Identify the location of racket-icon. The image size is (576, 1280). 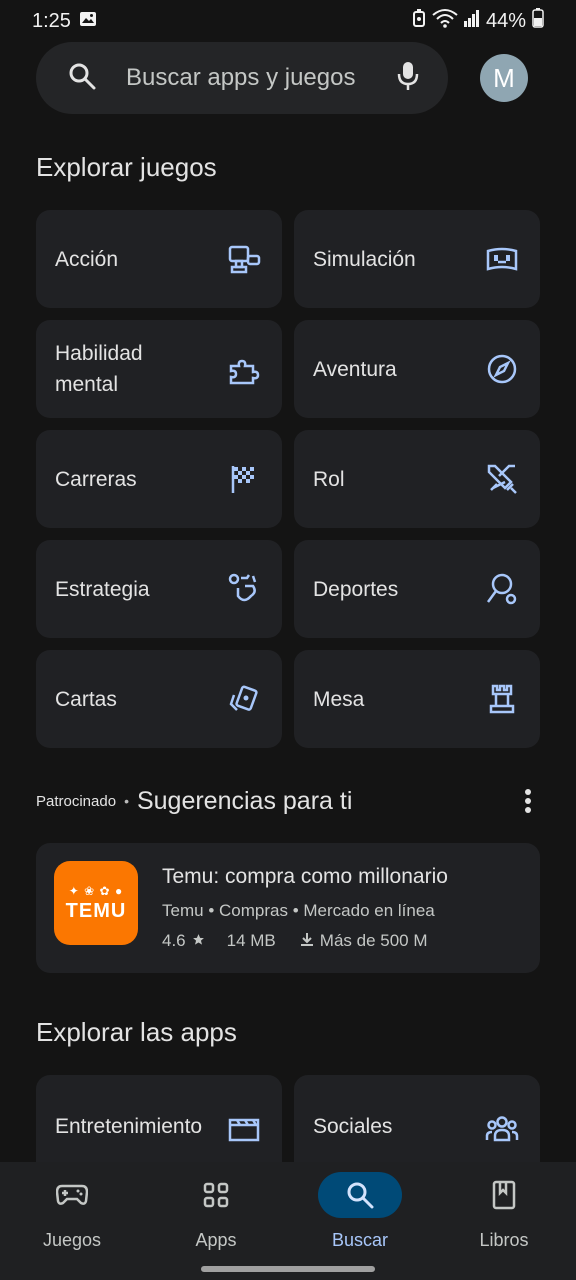
(502, 589).